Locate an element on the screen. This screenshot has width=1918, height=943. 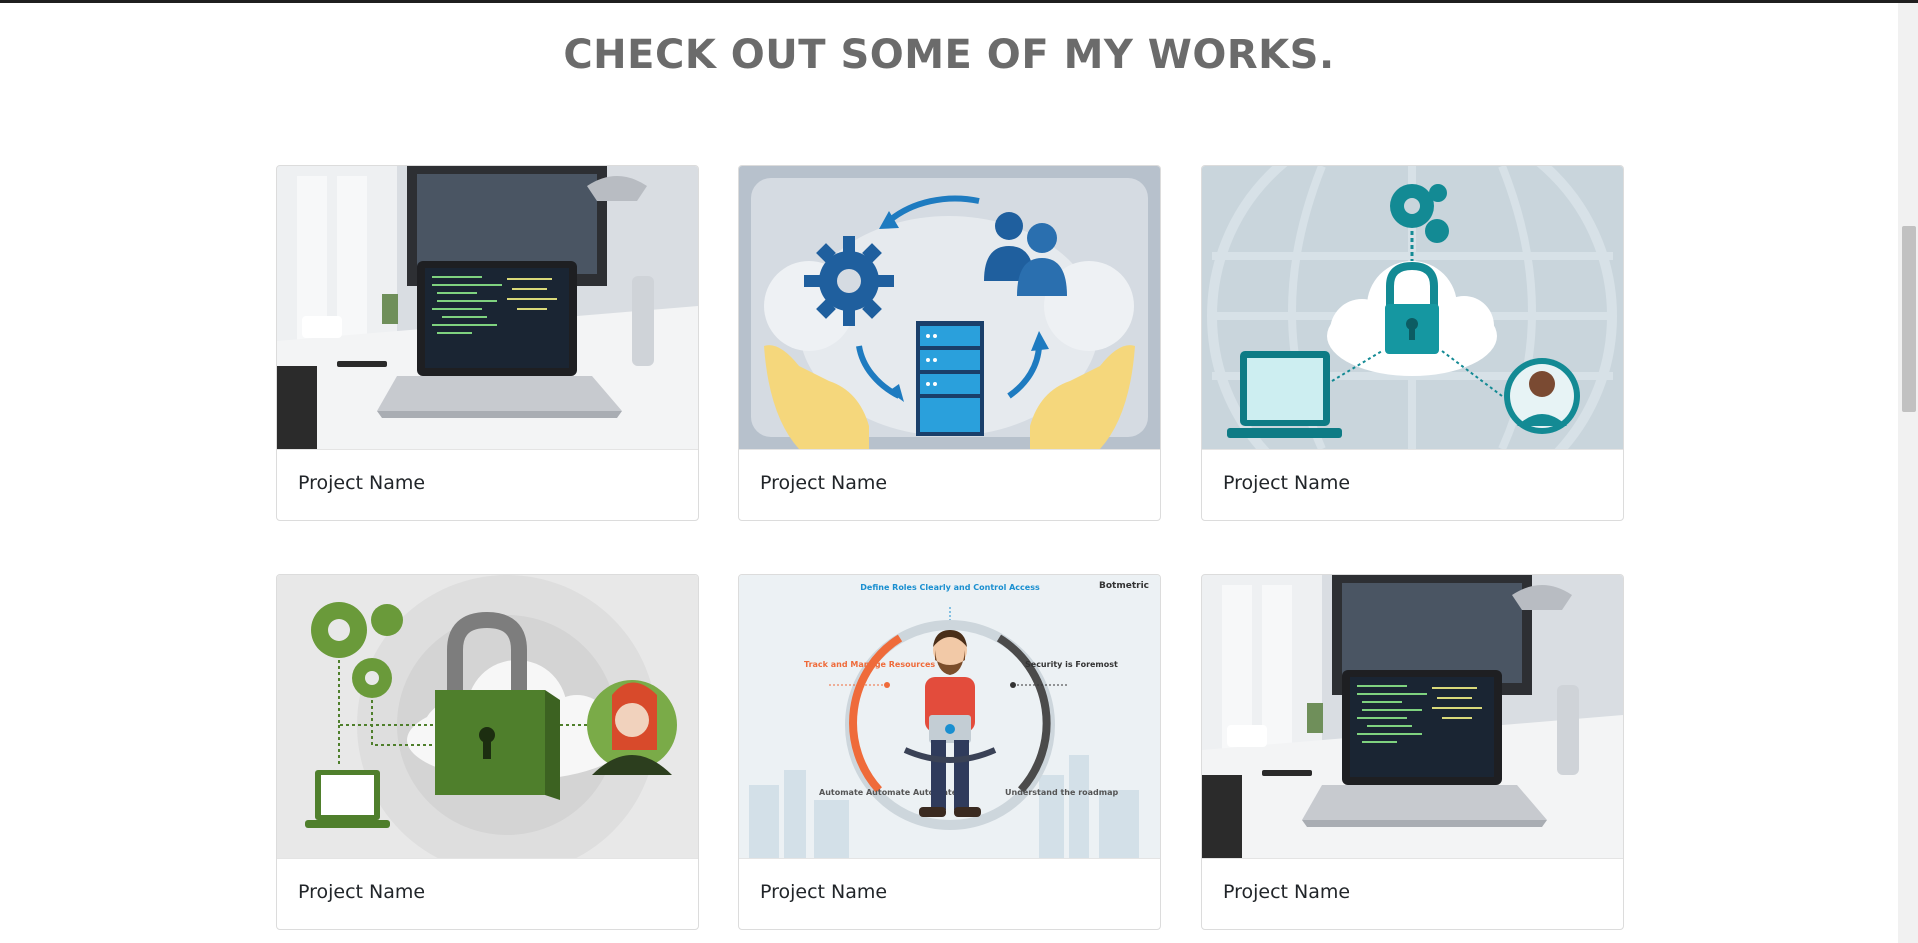
project-image-green-lock is located at coordinates (487, 716).